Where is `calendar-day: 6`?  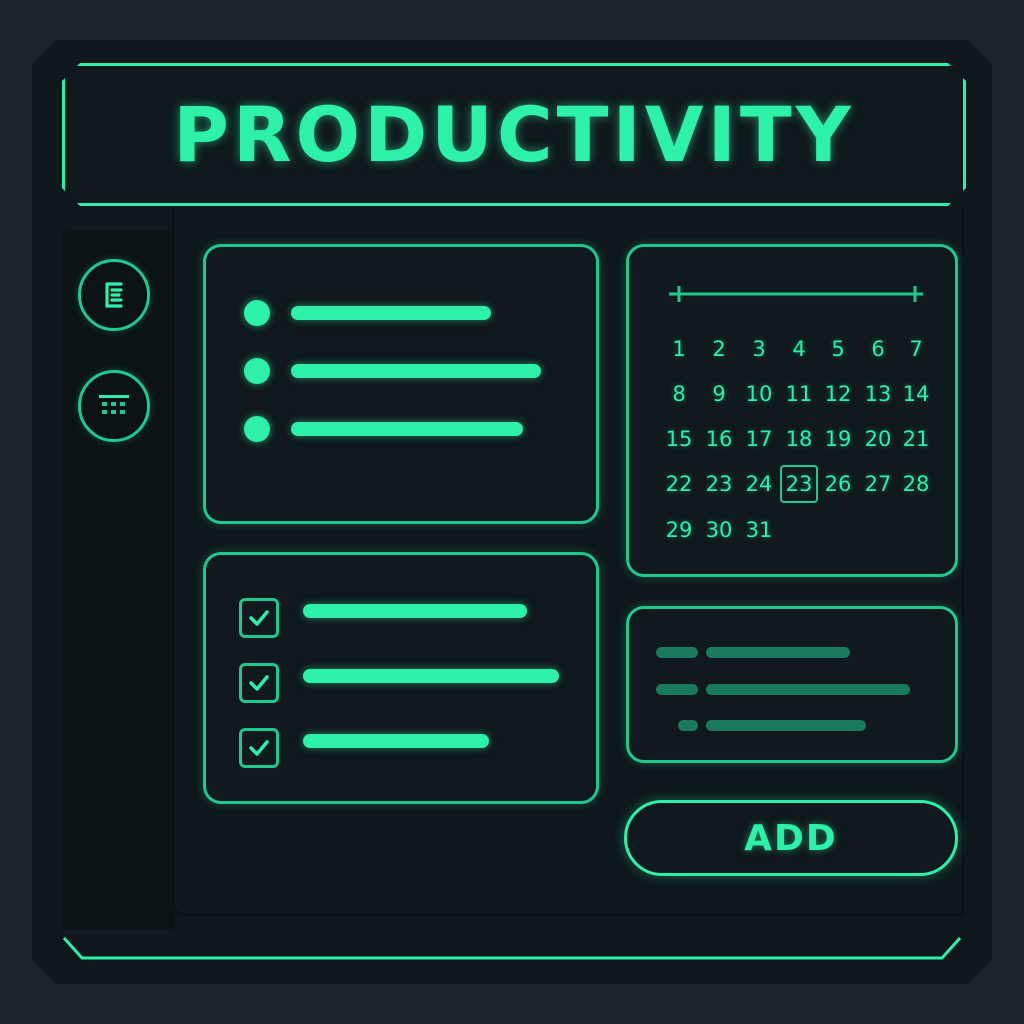 calendar-day: 6 is located at coordinates (878, 349).